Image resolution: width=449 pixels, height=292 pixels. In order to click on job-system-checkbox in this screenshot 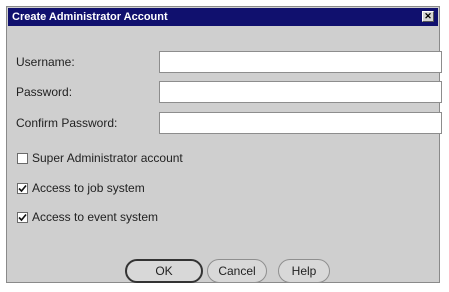, I will do `click(22, 188)`.